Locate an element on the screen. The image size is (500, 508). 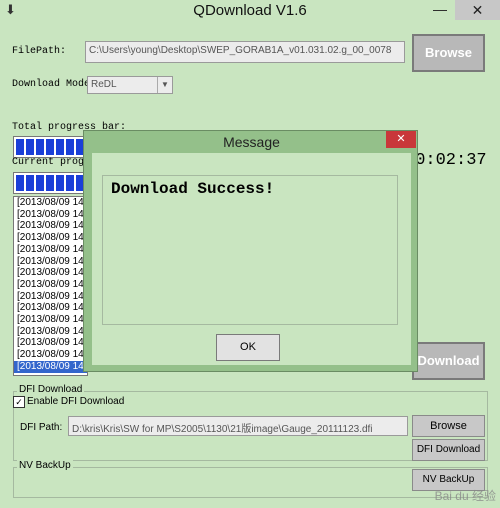
dfi-path-label: DFI Path: is located at coordinates (41, 427).